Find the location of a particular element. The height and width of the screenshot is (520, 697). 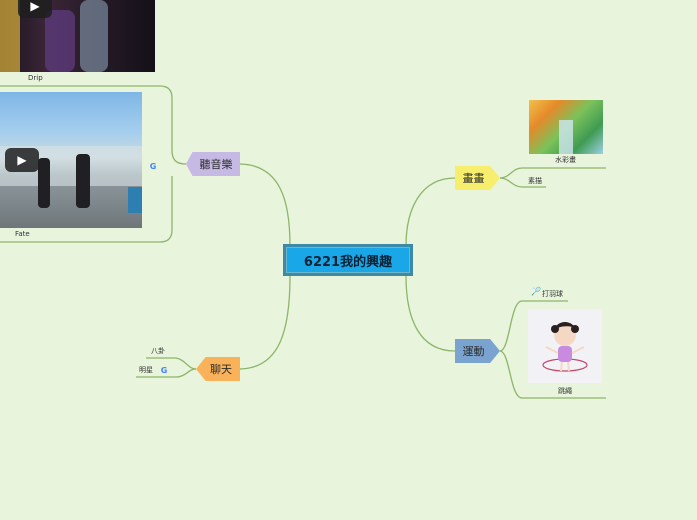

draw-item-sketch: 素描 is located at coordinates (535, 181).